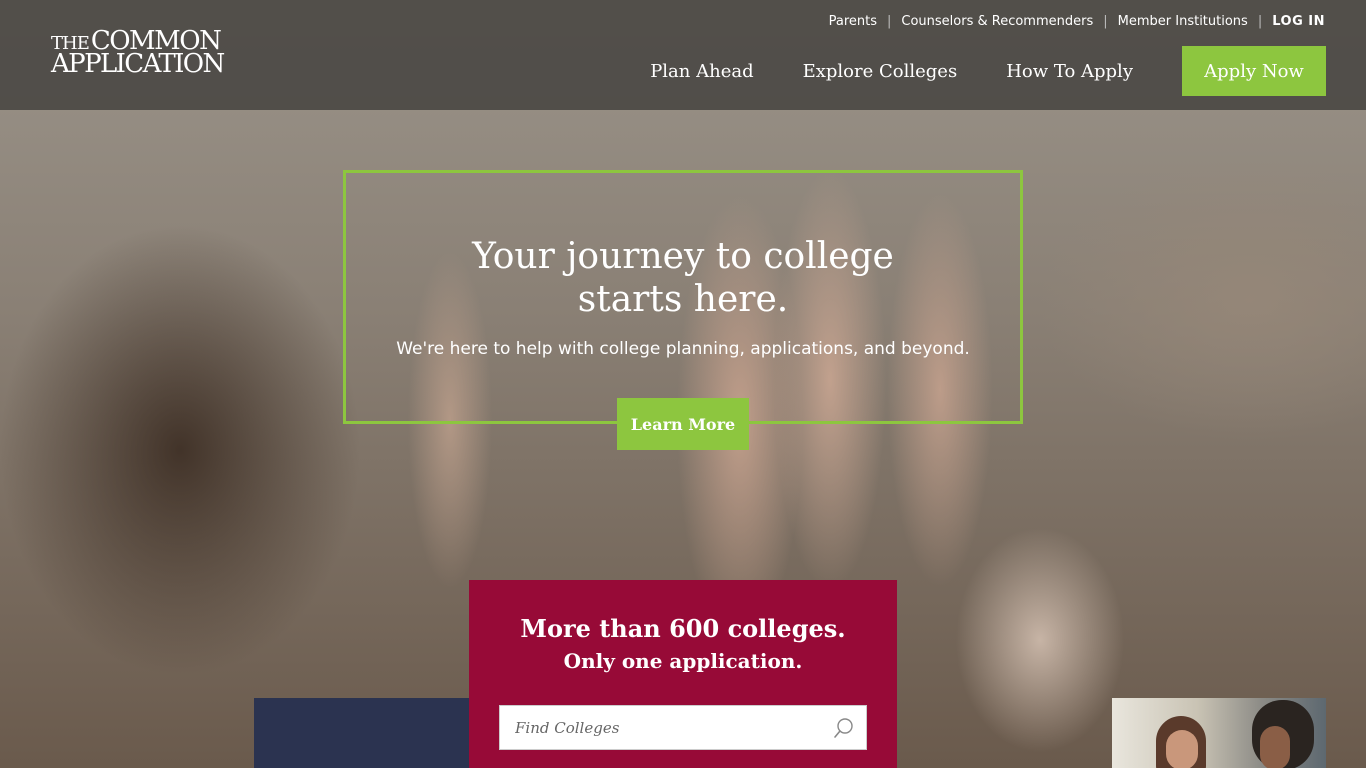 The height and width of the screenshot is (768, 1366). What do you see at coordinates (683, 424) in the screenshot?
I see `learn-more-button: Learn More` at bounding box center [683, 424].